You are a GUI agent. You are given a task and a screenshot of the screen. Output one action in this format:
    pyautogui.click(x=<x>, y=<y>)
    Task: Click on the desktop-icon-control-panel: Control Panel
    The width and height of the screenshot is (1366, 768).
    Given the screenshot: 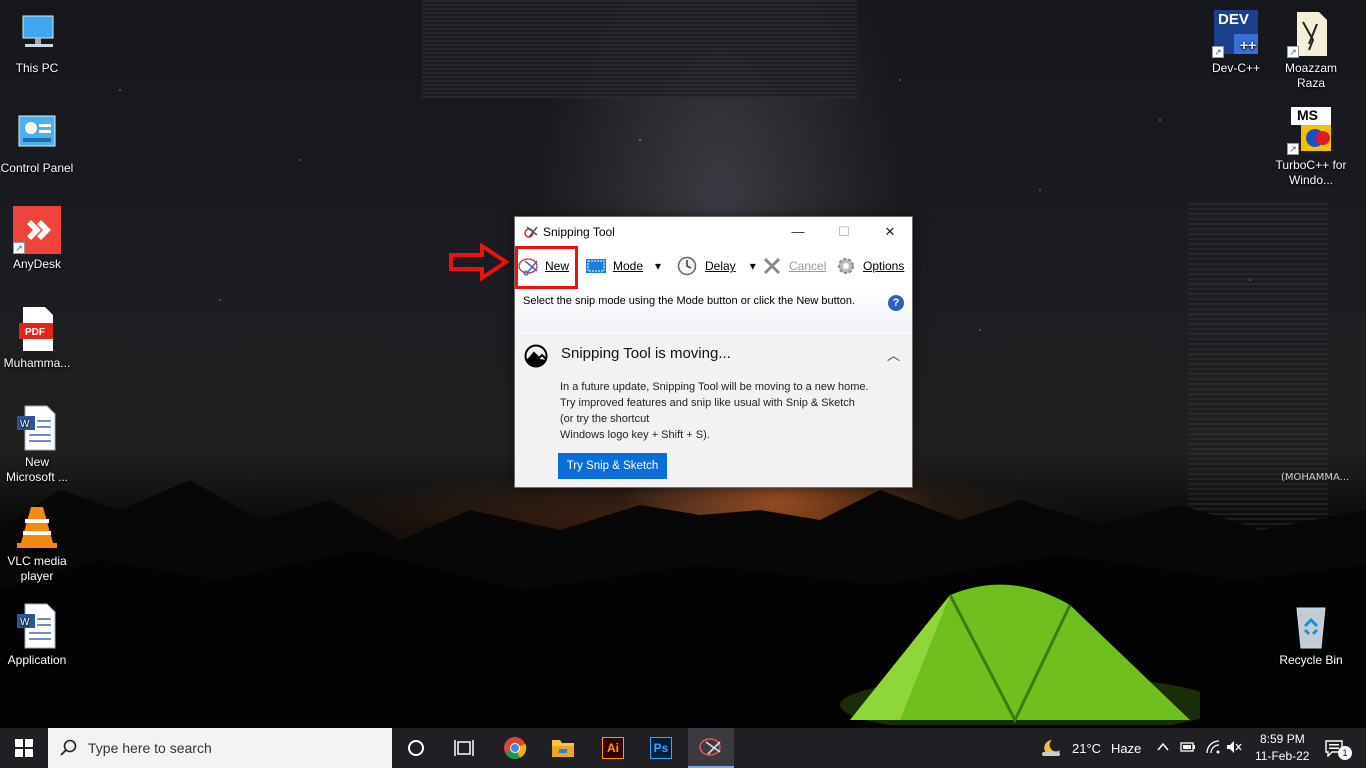 What is the action you would take?
    pyautogui.click(x=37, y=143)
    